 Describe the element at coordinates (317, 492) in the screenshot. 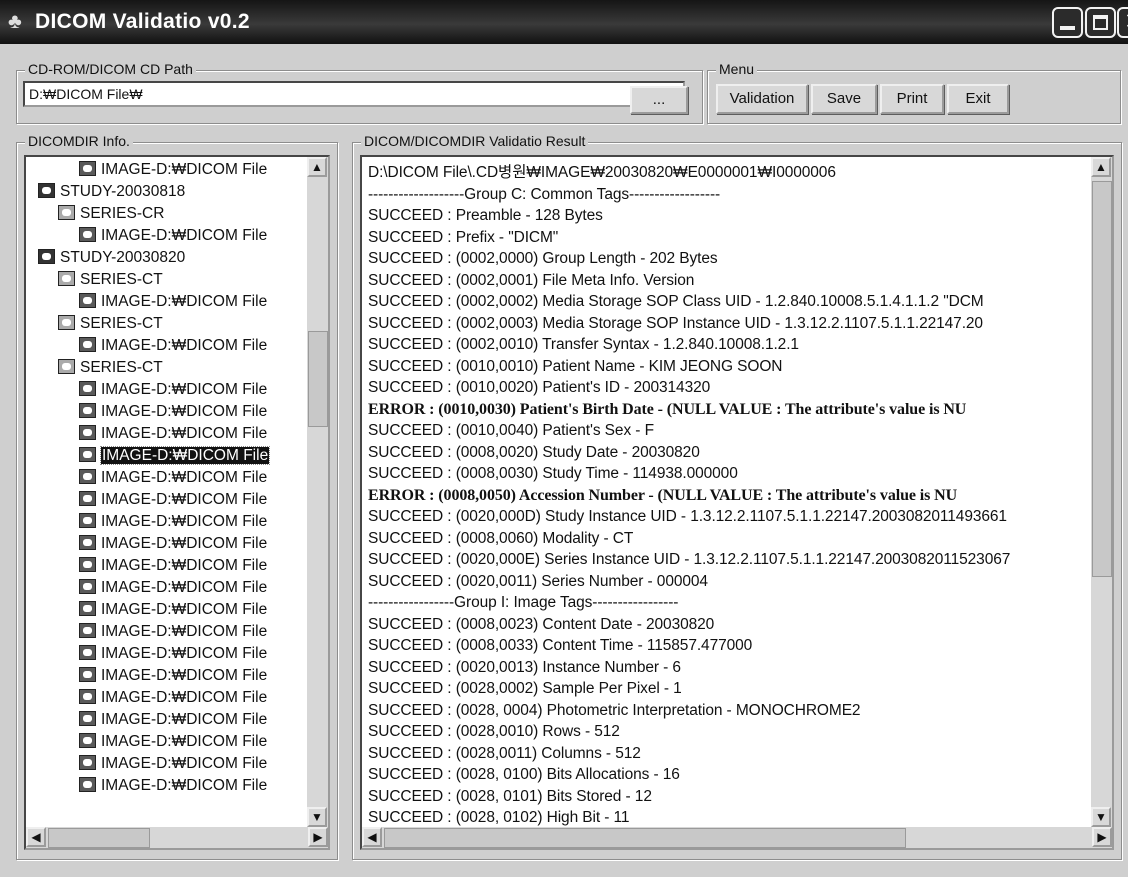

I see `tree-vertical-scrollbar: ▲ ▼` at that location.